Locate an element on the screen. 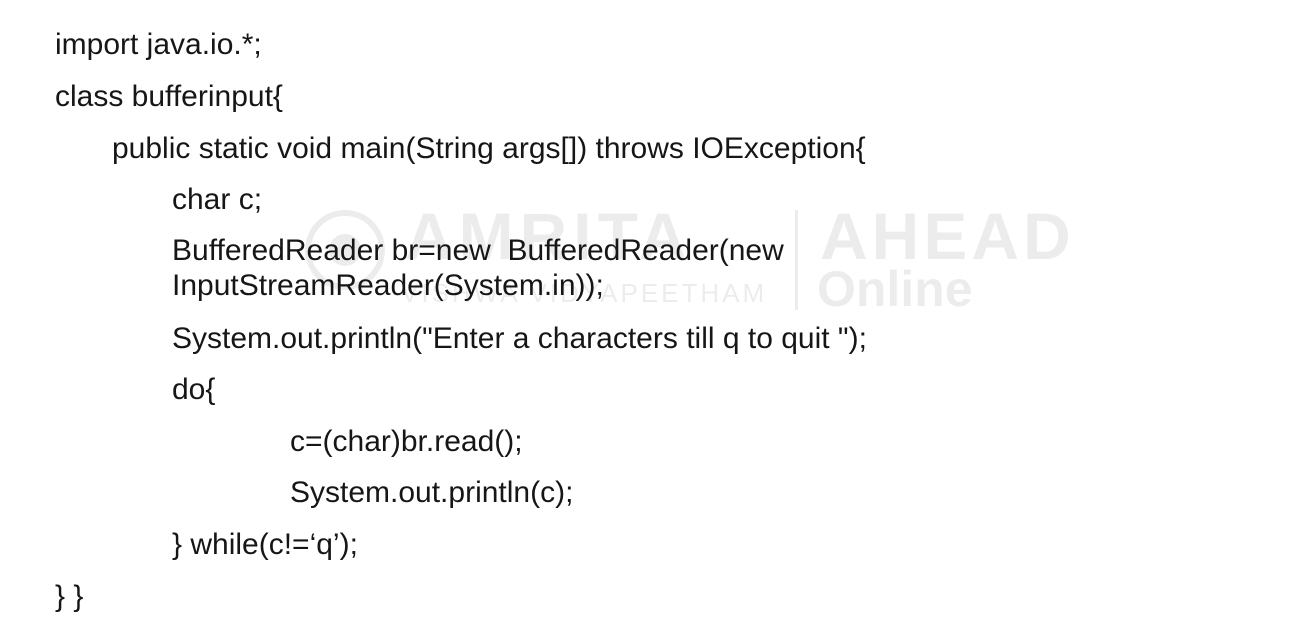  code-line: } while(c!=‘q’); is located at coordinates (265, 544).